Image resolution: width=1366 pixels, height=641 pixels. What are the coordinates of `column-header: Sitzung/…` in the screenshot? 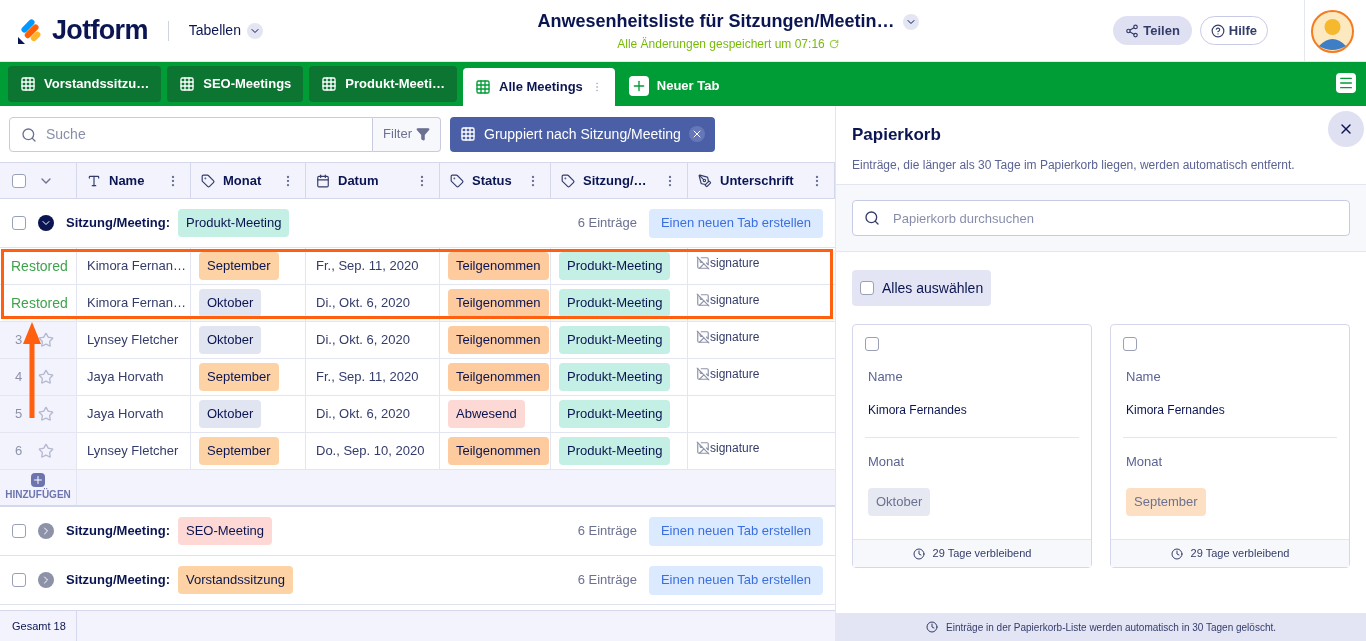 It's located at (619, 180).